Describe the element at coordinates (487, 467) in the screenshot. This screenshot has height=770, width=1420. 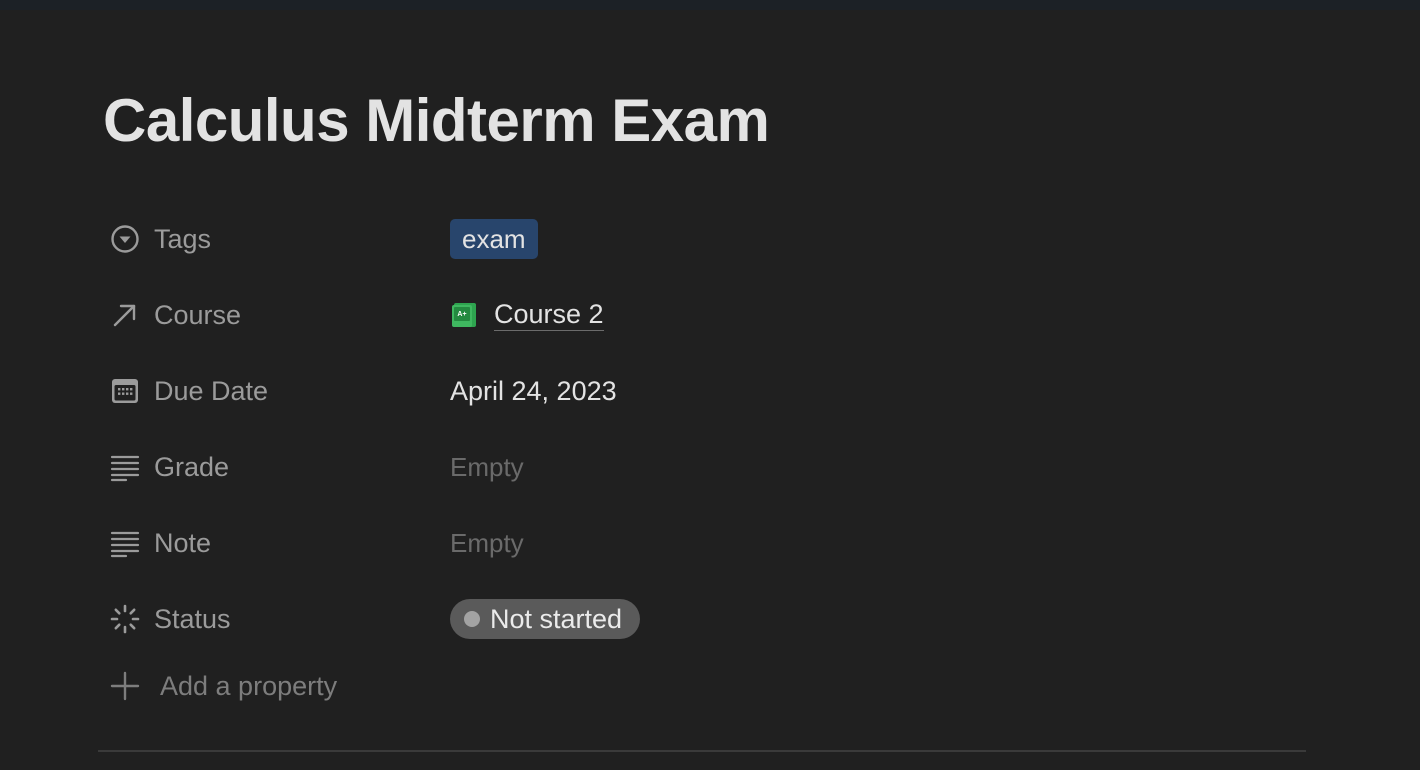
I see `grade-empty-placeholder: Empty` at that location.